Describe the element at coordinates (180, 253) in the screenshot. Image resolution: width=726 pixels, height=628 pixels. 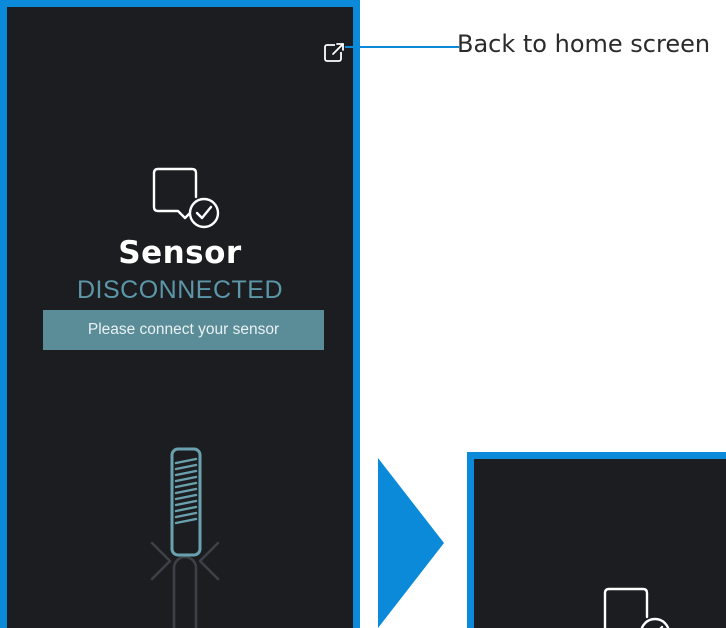
I see `screen-title: Sensor` at that location.